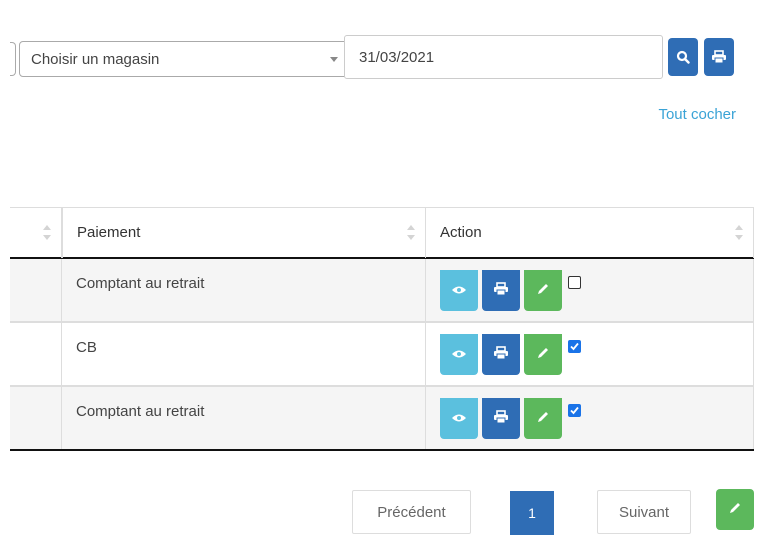 Image resolution: width=764 pixels, height=560 pixels. Describe the element at coordinates (95, 59) in the screenshot. I see `store-select-value: Choisir un magasin` at that location.